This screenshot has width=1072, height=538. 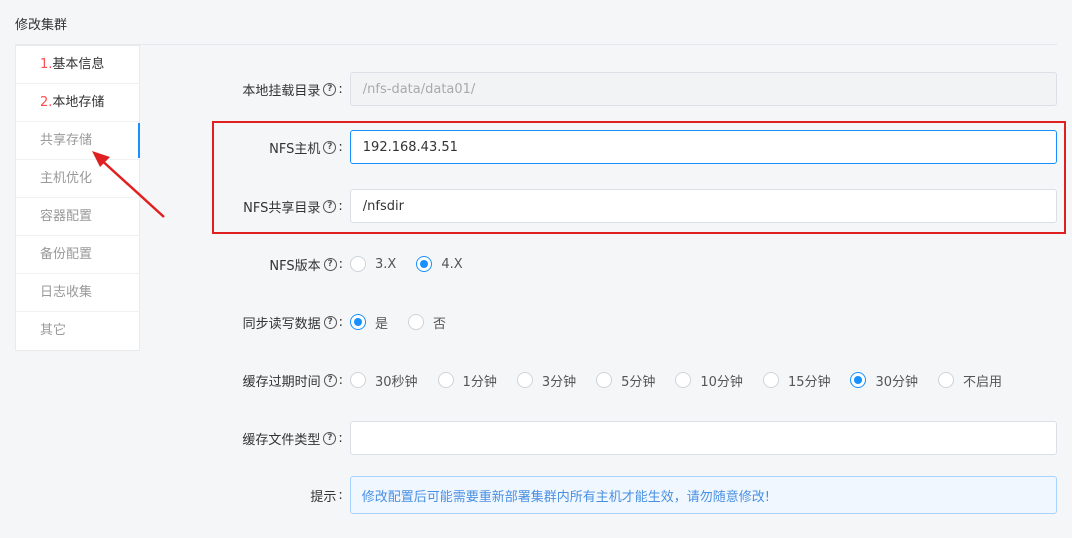 What do you see at coordinates (323, 497) in the screenshot?
I see `hint-label: 提示` at bounding box center [323, 497].